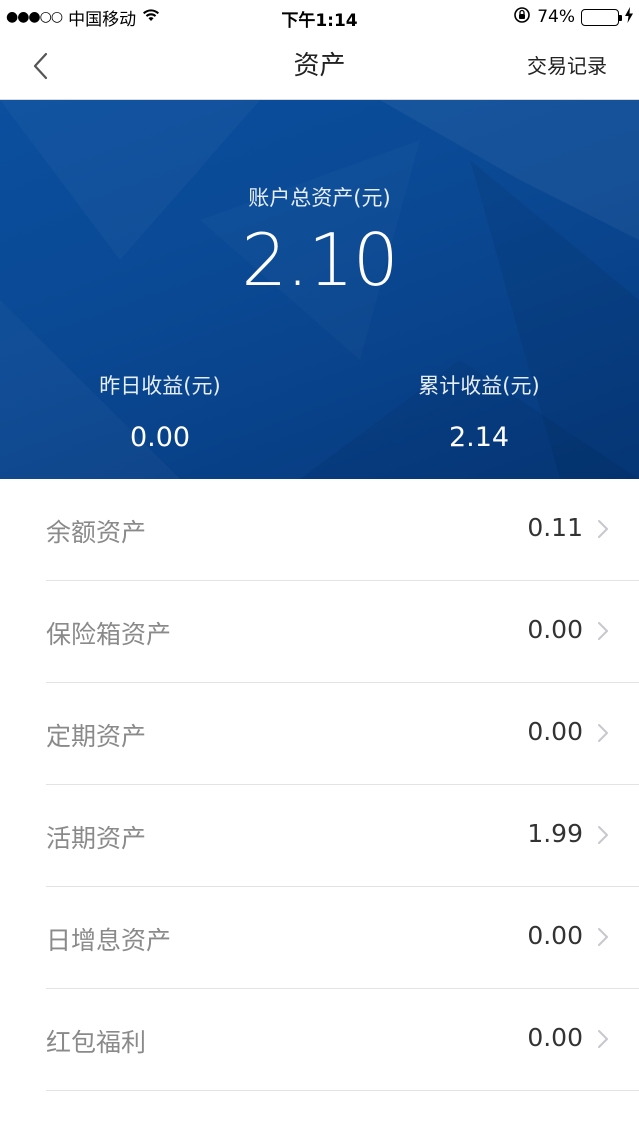  What do you see at coordinates (96, 838) in the screenshot?
I see `asset-row-label: 活期资产` at bounding box center [96, 838].